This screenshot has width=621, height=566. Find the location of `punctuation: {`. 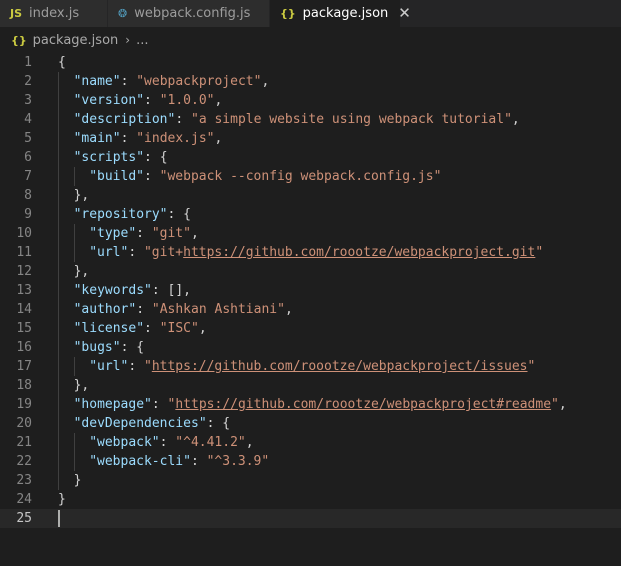

punctuation: { is located at coordinates (62, 62).